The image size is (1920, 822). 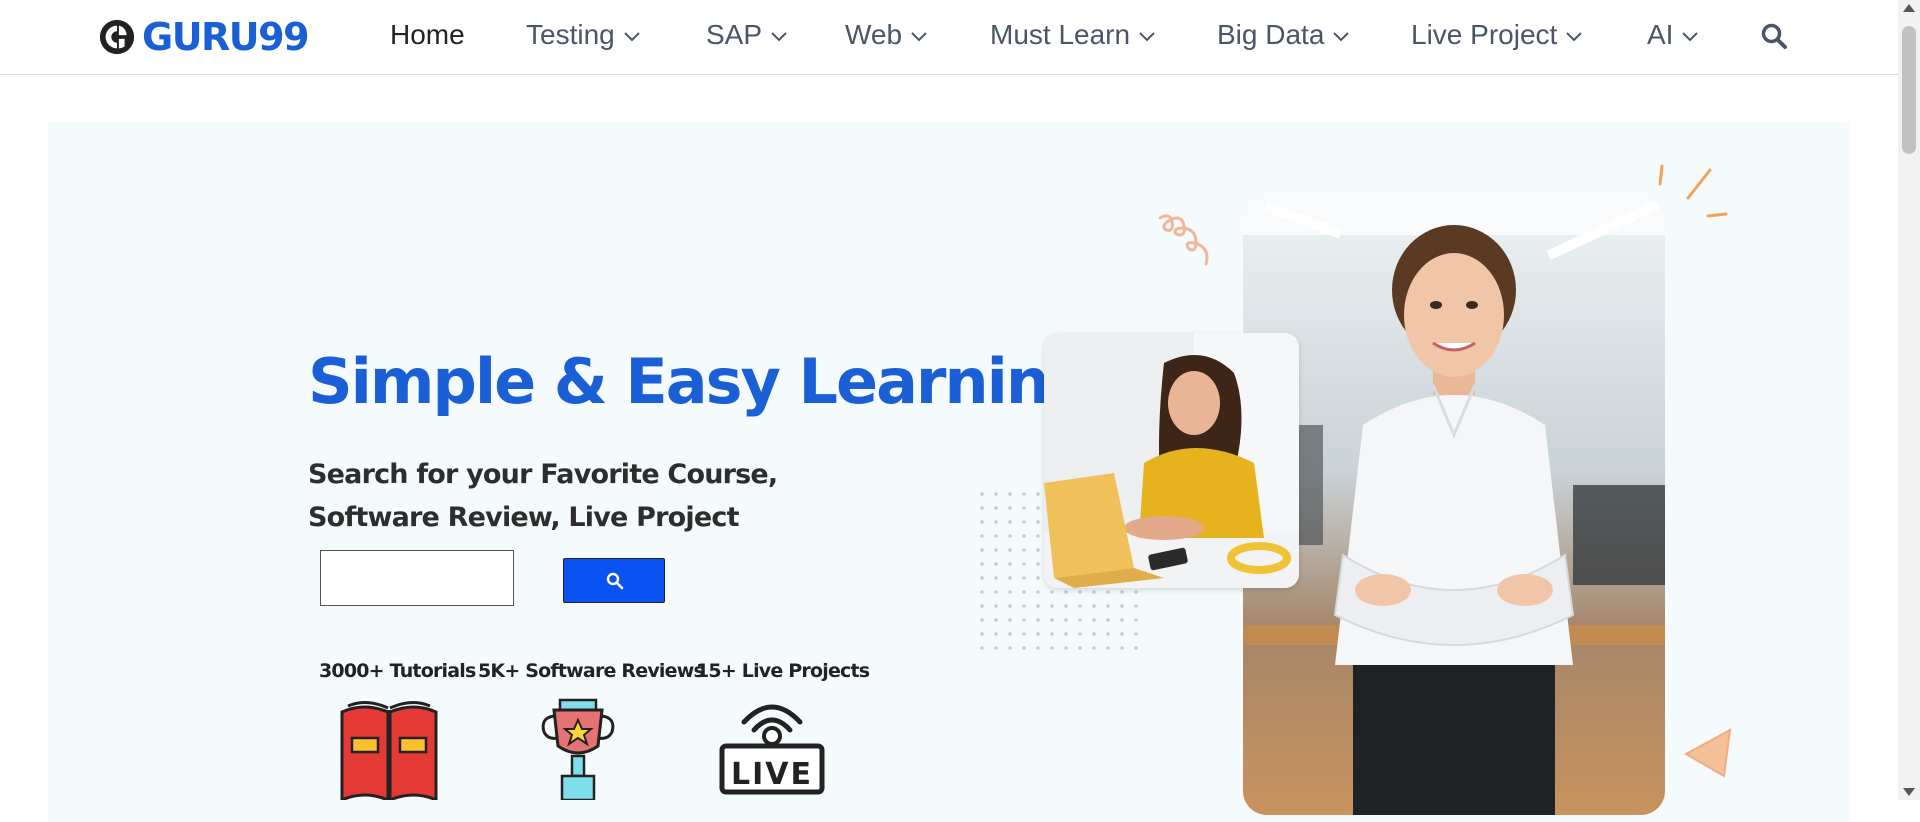 I want to click on nav-web: Web, so click(x=886, y=35).